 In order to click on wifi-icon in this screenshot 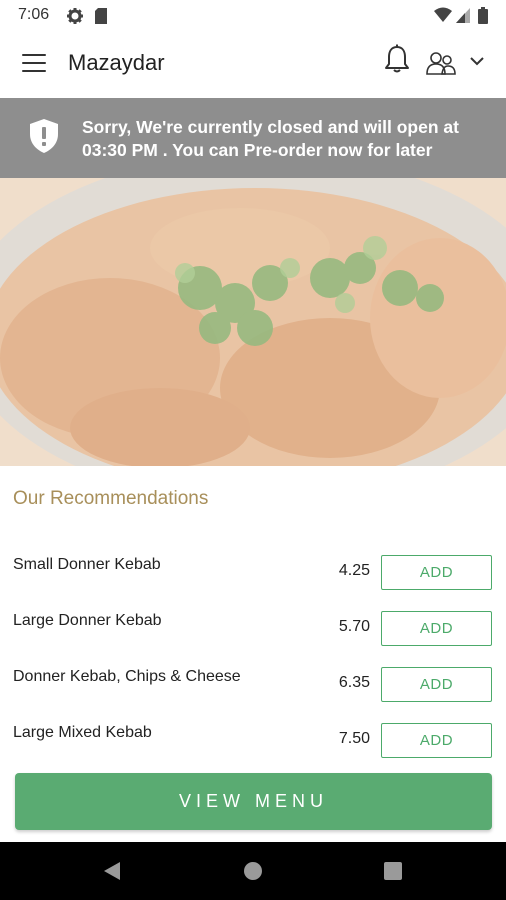, I will do `click(443, 14)`.